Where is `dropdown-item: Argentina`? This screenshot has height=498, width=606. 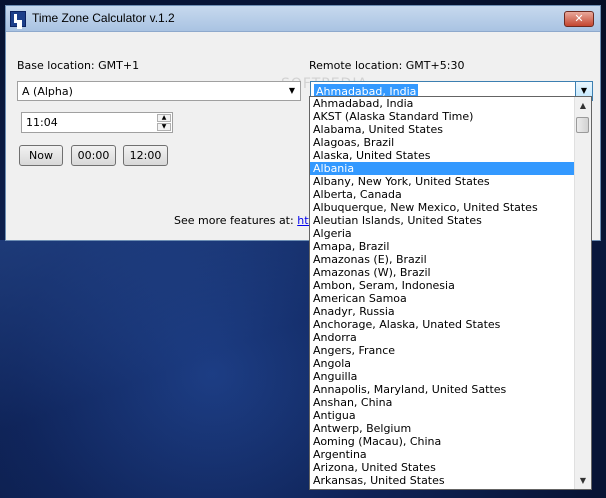
dropdown-item: Argentina is located at coordinates (442, 454).